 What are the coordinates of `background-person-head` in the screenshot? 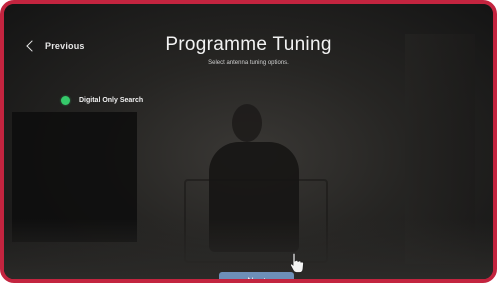 It's located at (247, 123).